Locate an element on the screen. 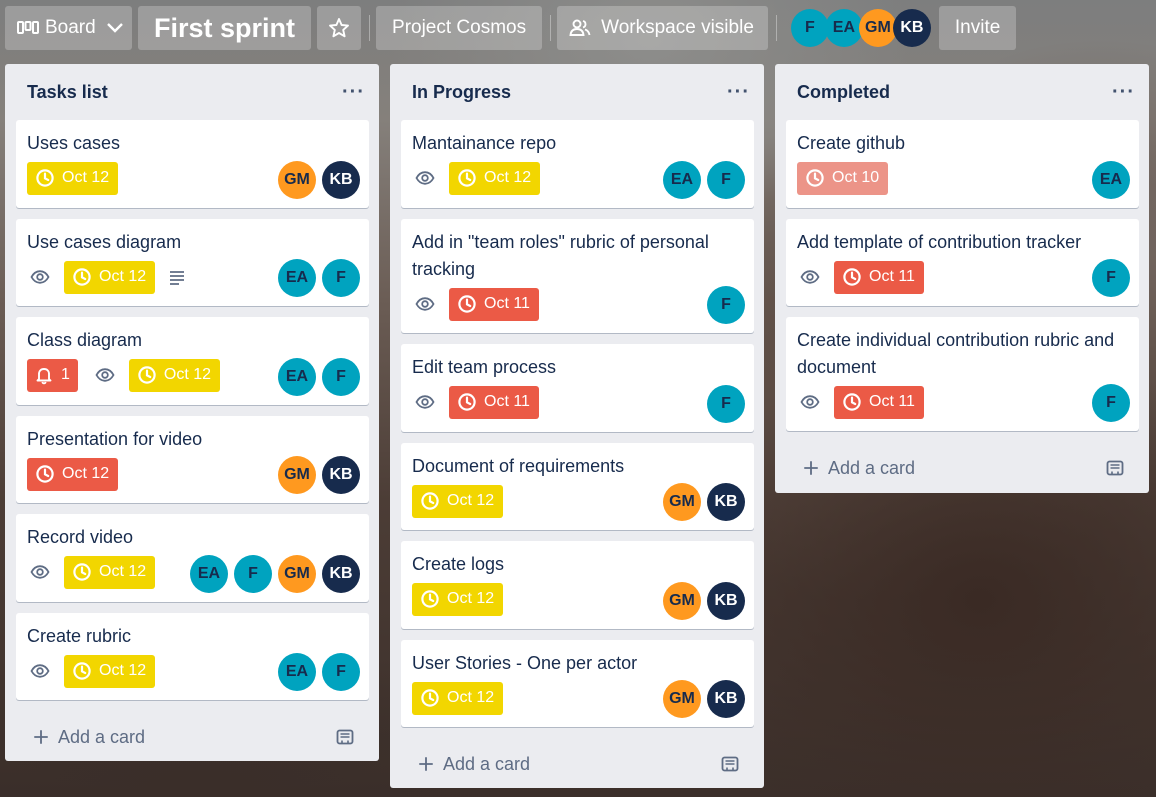 The width and height of the screenshot is (1156, 797). board-title: First sprint is located at coordinates (225, 28).